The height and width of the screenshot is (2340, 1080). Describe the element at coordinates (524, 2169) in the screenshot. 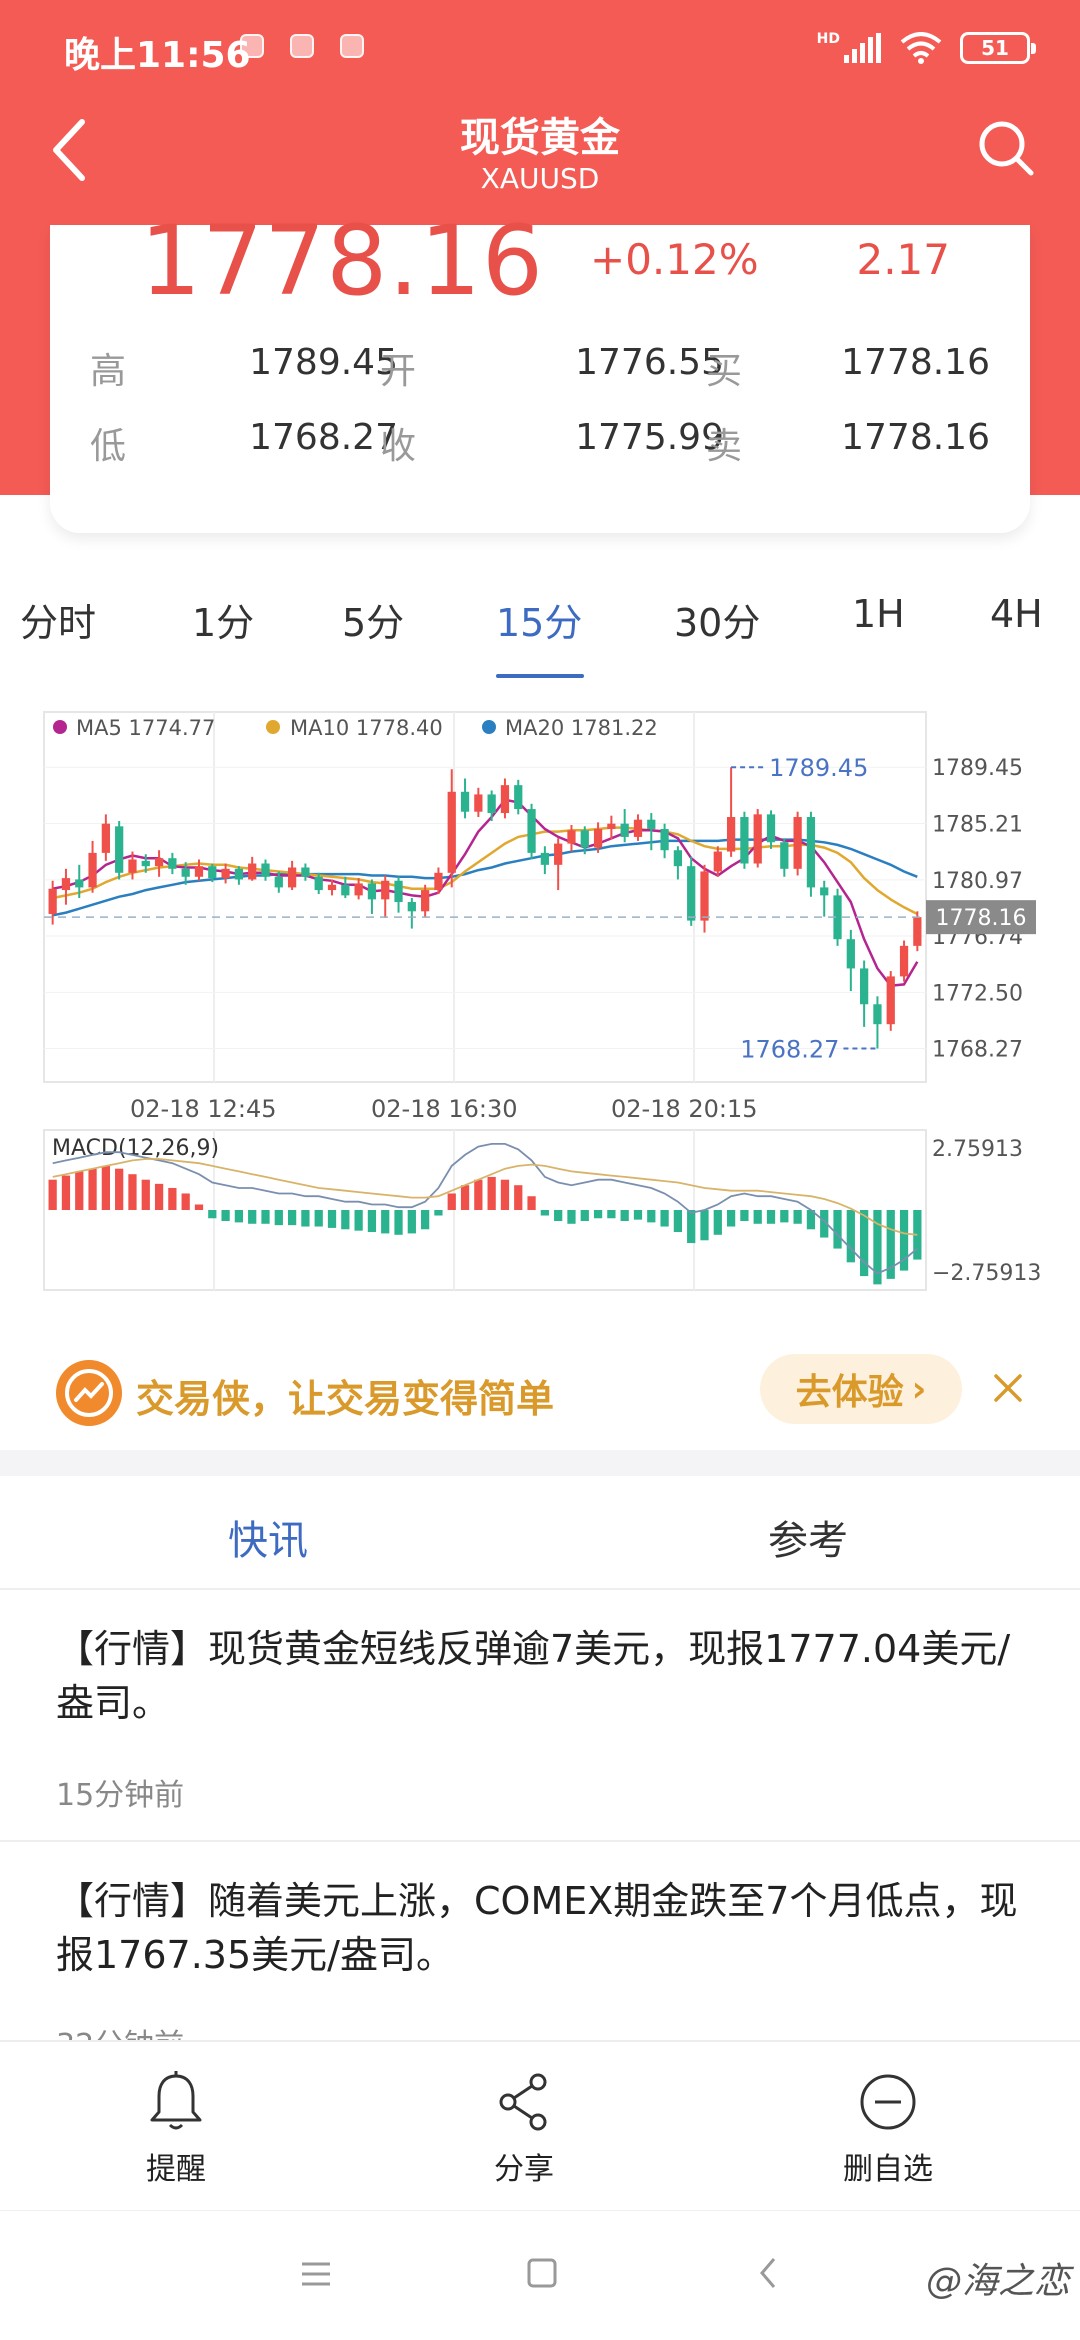

I see `share-label: 分享` at that location.